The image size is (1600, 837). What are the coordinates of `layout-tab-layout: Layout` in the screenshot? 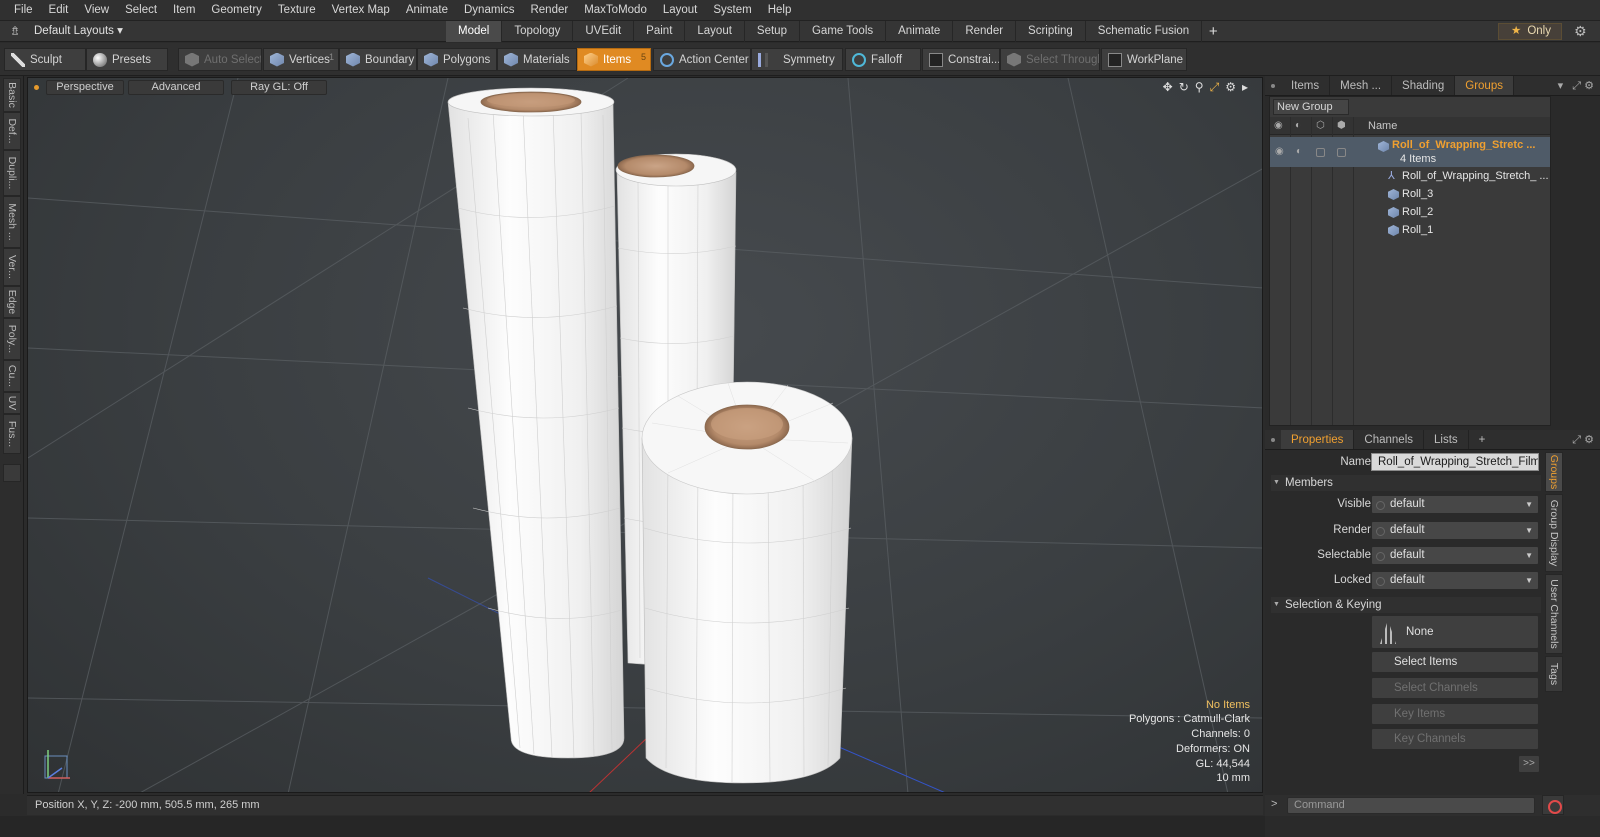 It's located at (715, 31).